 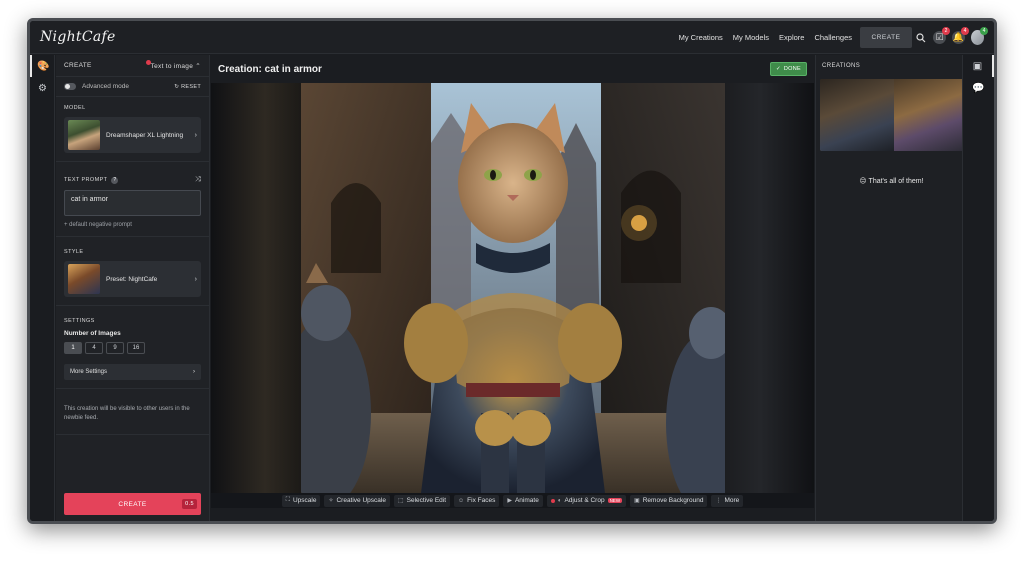 What do you see at coordinates (673, 500) in the screenshot?
I see `tool-remove-background-label: Remove Background` at bounding box center [673, 500].